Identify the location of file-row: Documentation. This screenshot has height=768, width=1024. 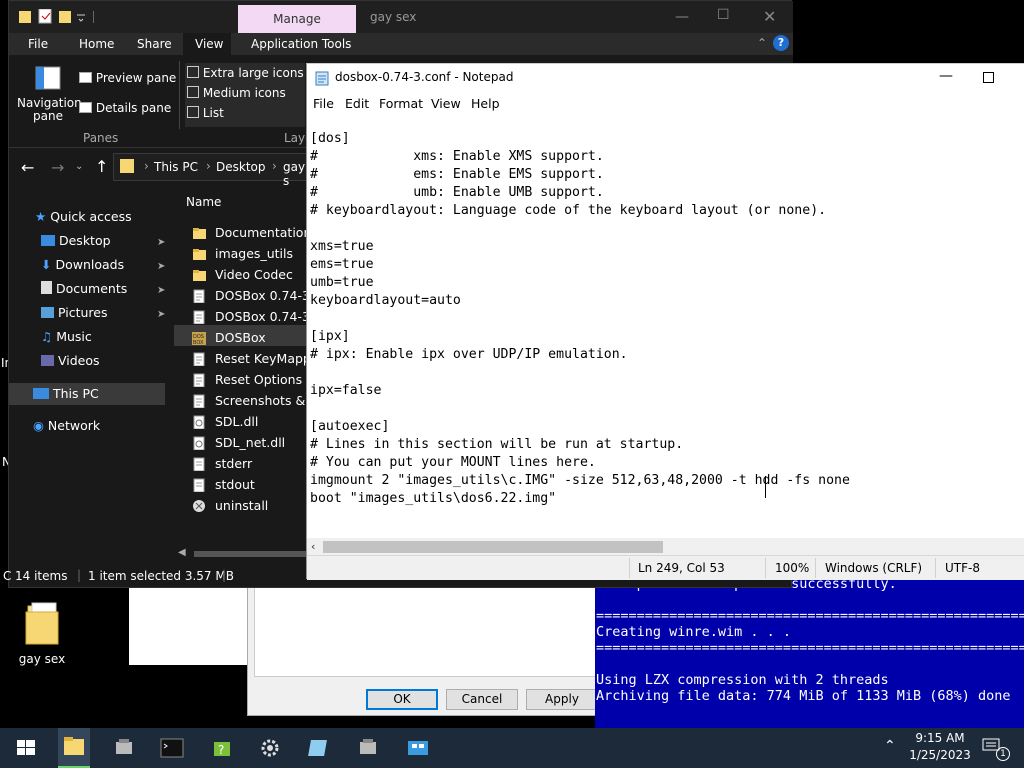
(251, 232).